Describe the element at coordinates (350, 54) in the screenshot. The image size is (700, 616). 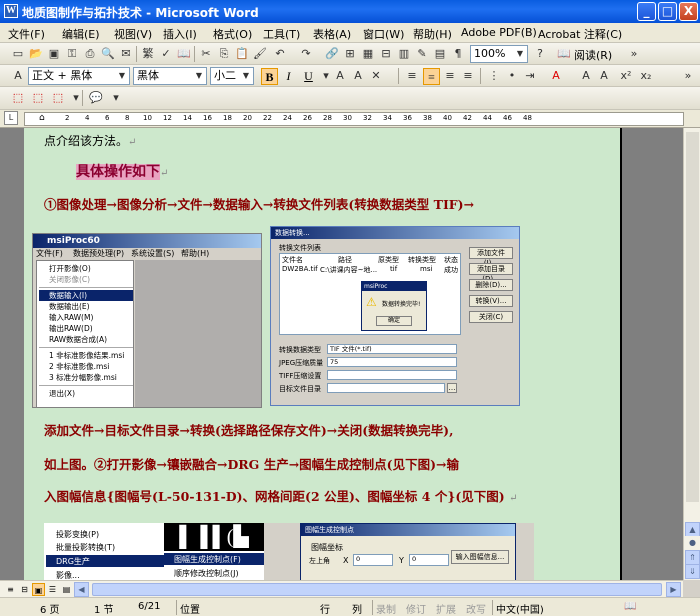
I see `tables-borders-icon: ⊞` at that location.